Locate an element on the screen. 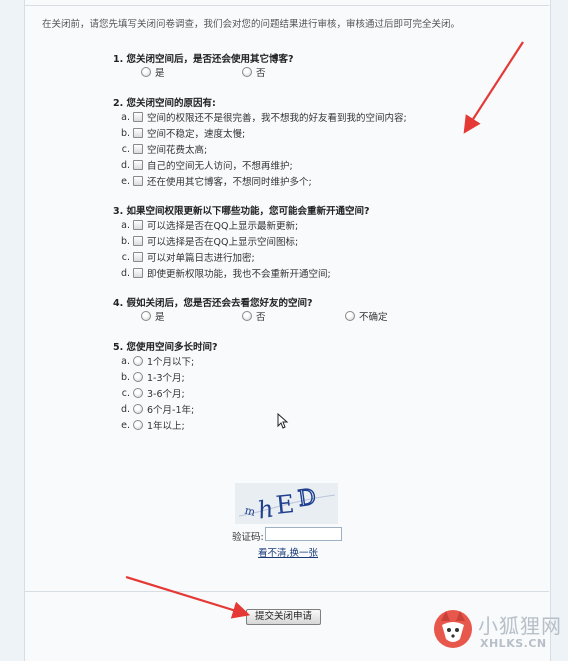 Image resolution: width=568 pixels, height=661 pixels. watermark-text: 小狐狸网 is located at coordinates (520, 626).